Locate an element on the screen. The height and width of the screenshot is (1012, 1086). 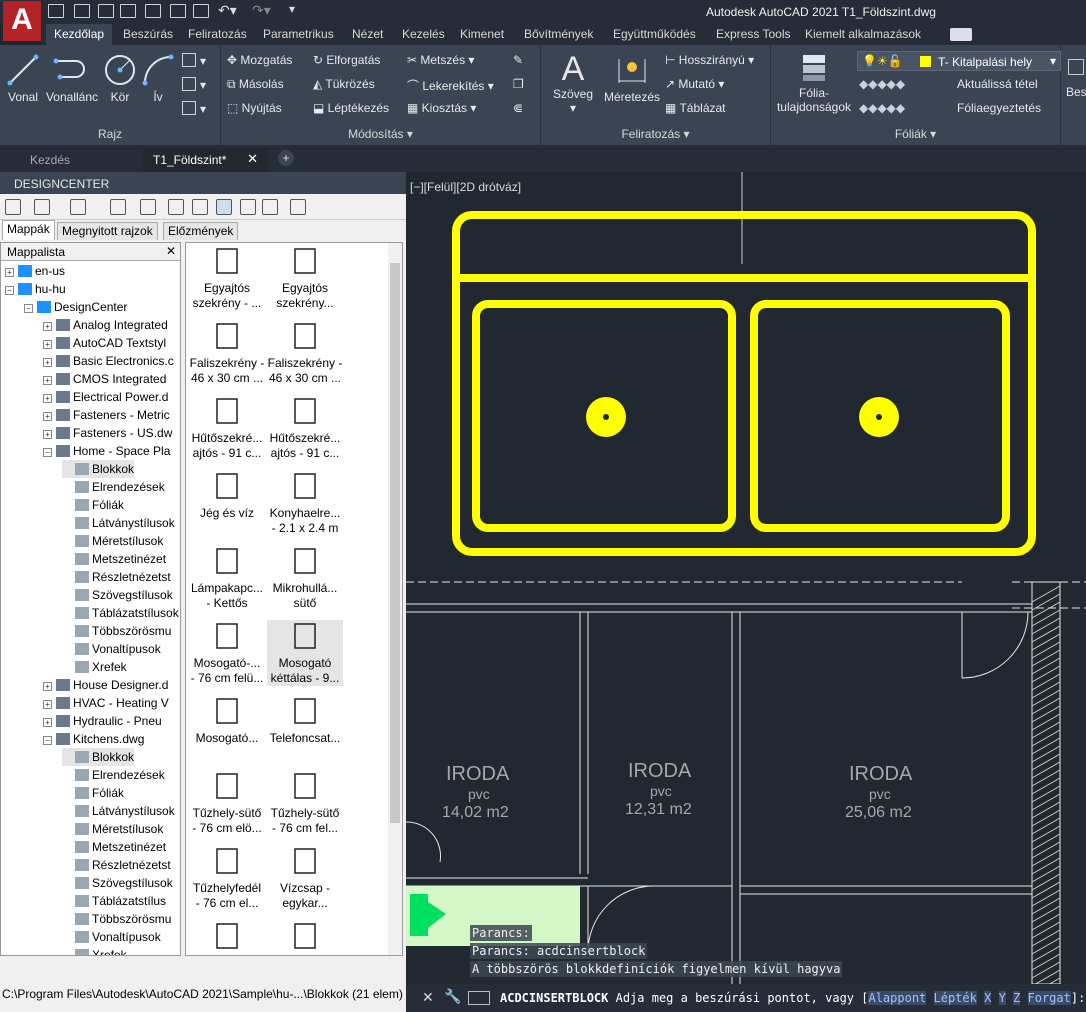
views-icon is located at coordinates (298, 207).